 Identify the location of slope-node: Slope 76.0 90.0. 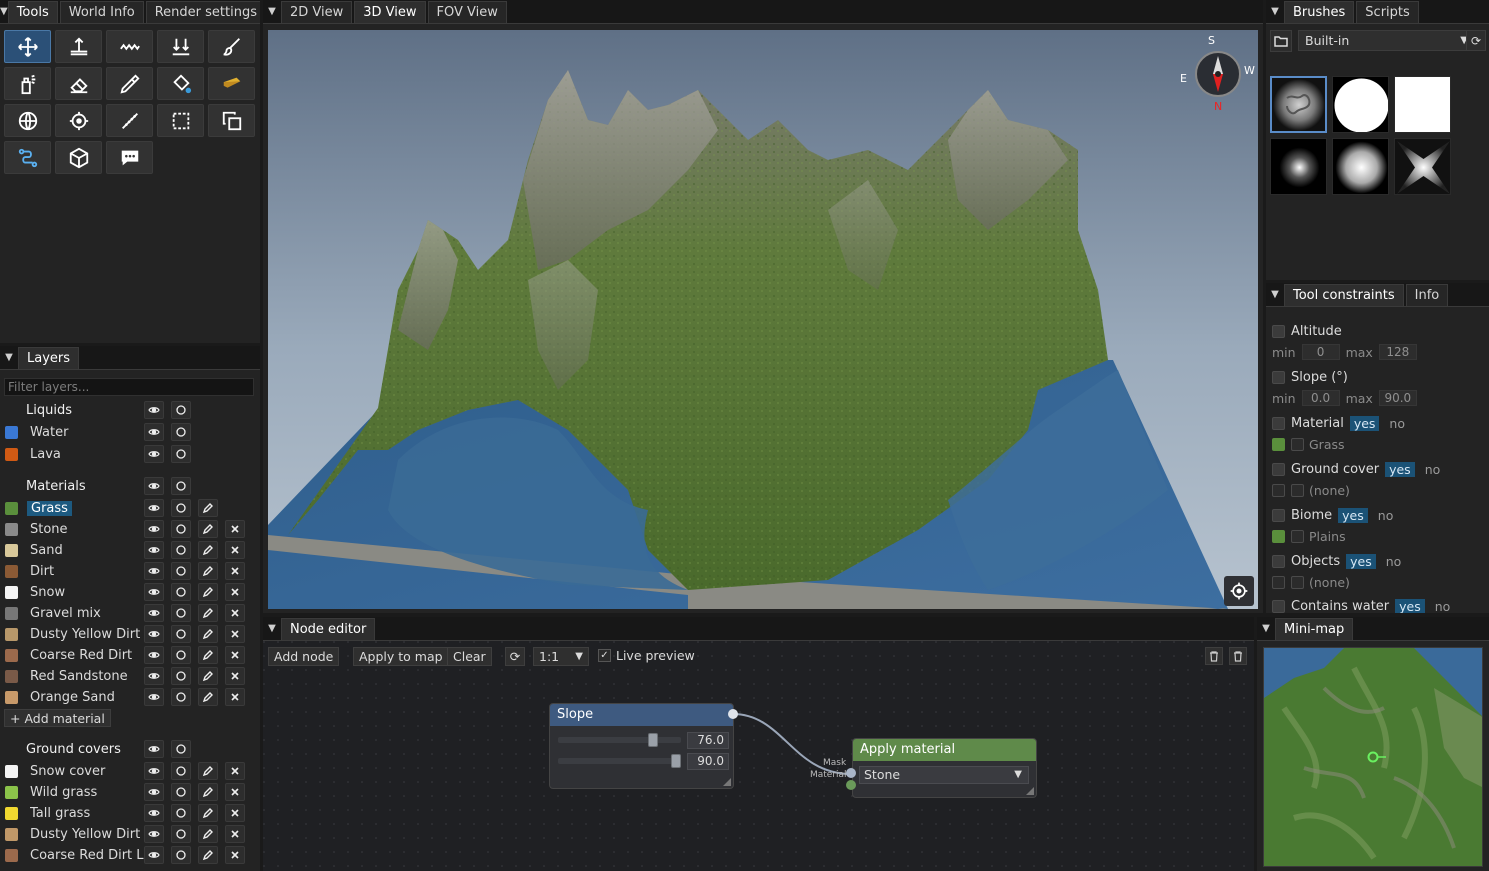
(641, 746).